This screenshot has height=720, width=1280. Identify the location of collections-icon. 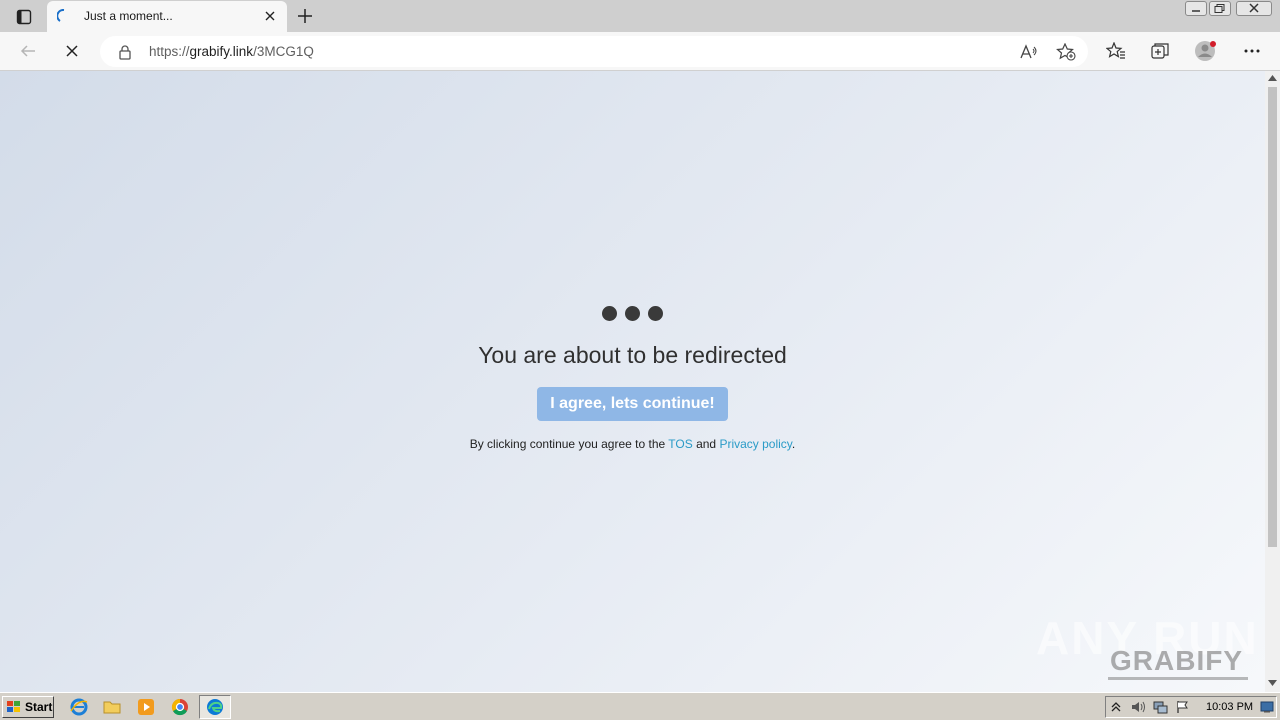
(1160, 51).